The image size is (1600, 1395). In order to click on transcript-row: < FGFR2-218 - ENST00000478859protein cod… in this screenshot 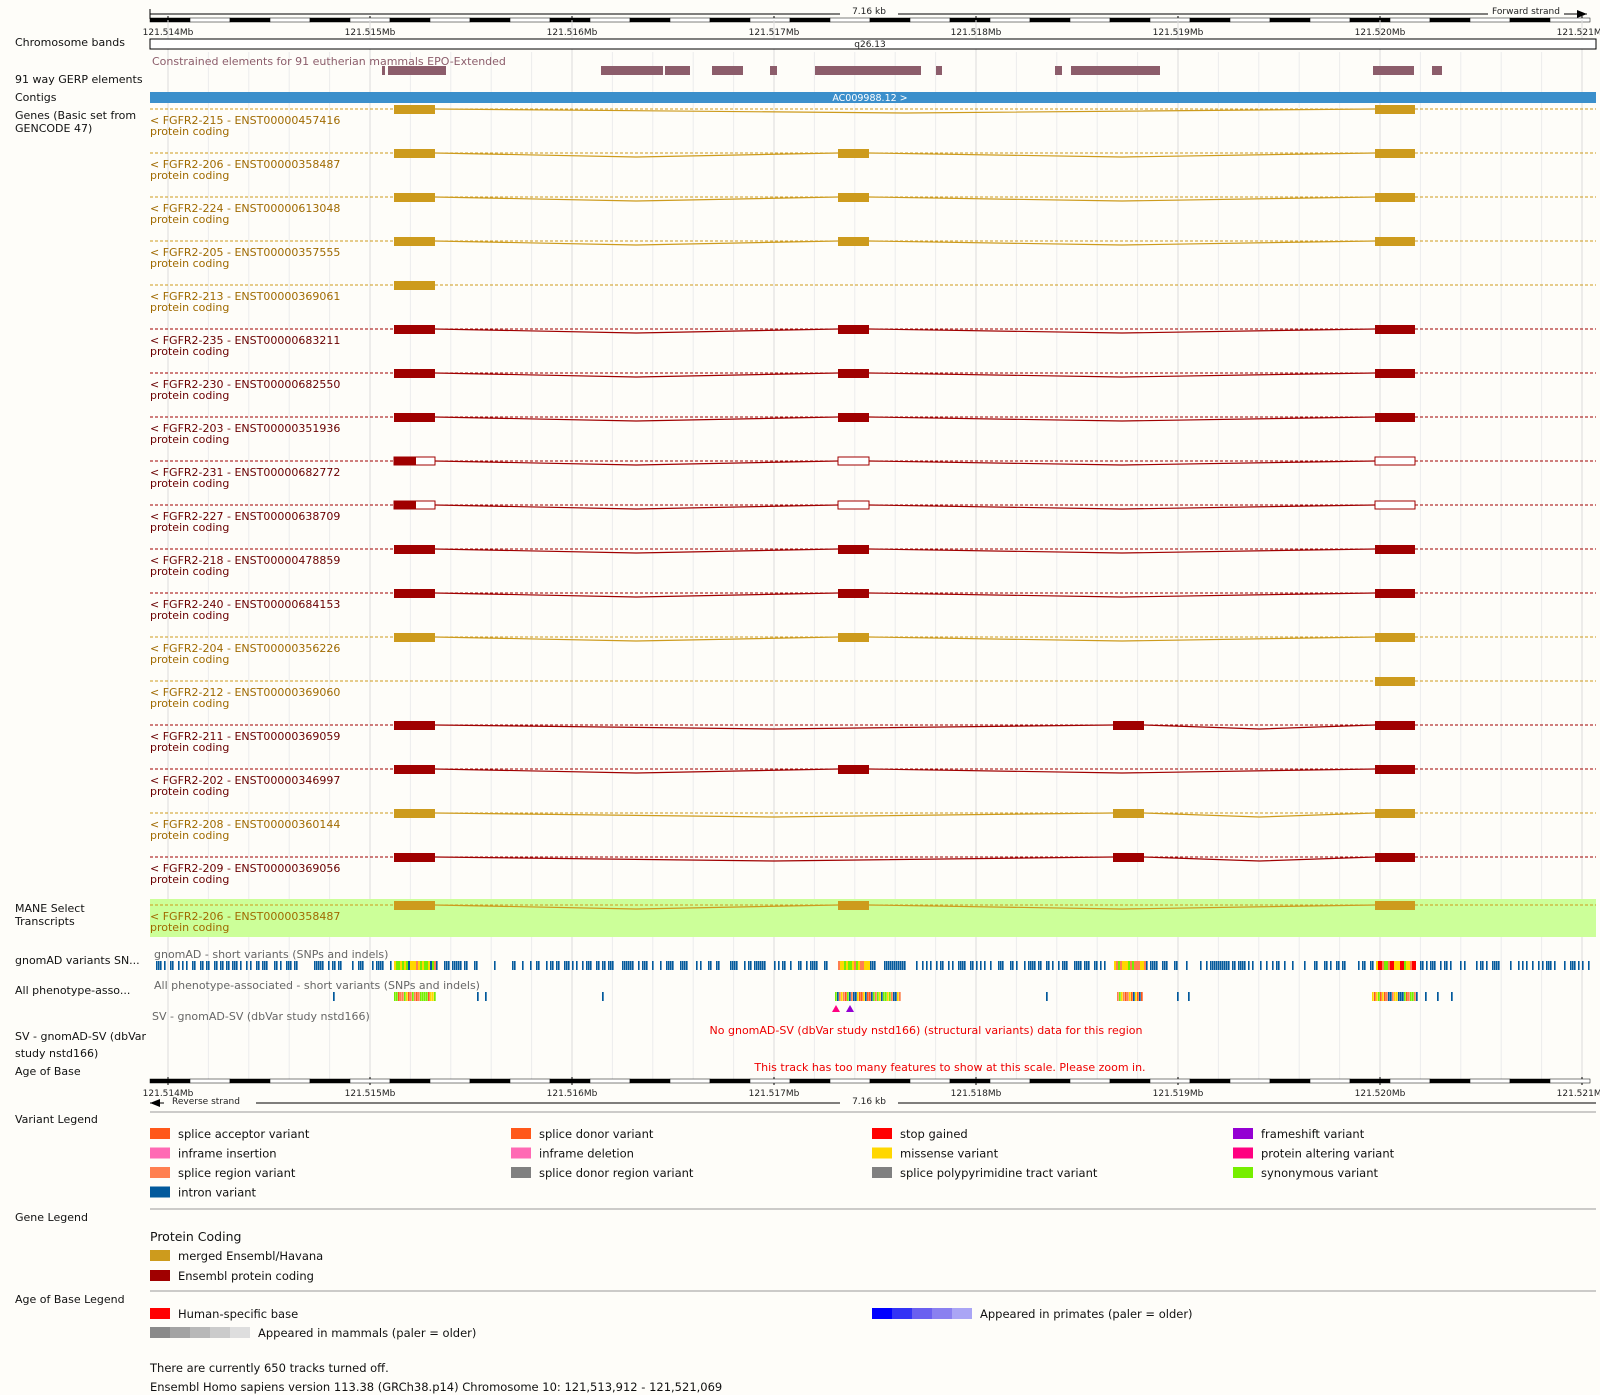, I will do `click(873, 561)`.